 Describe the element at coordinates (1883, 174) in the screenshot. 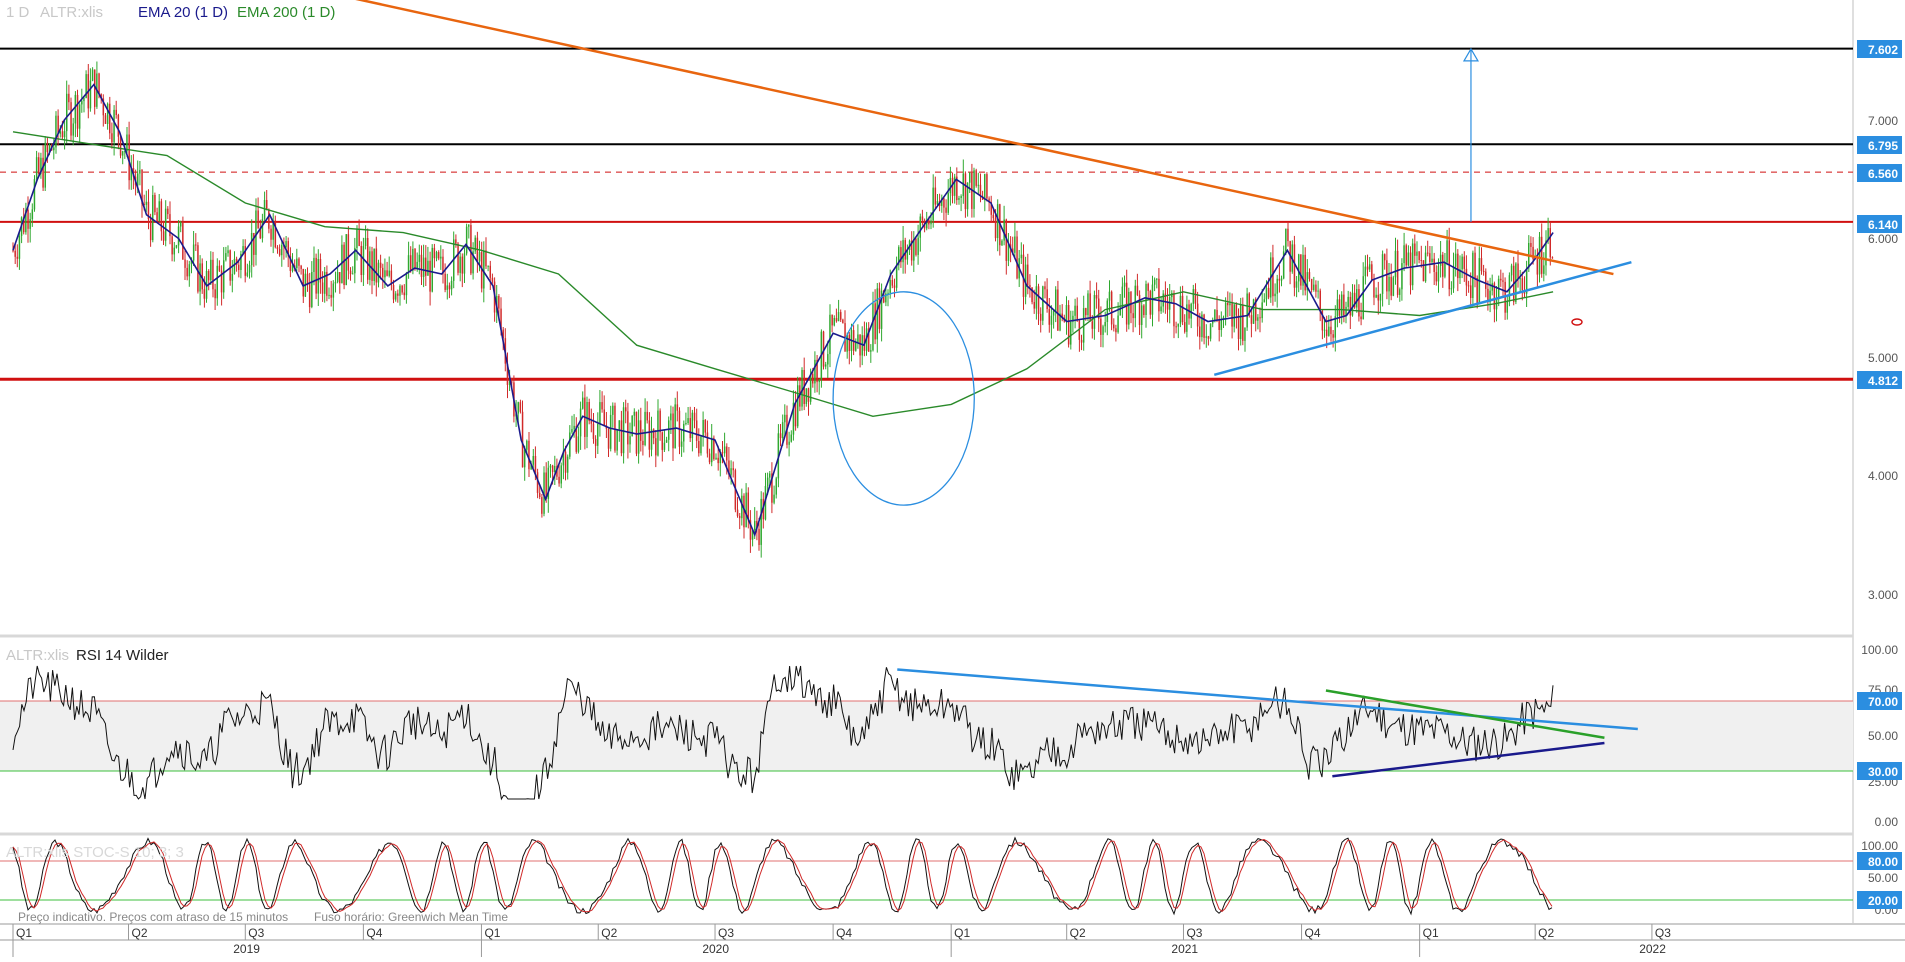

I see `price-tag: 6.560` at that location.